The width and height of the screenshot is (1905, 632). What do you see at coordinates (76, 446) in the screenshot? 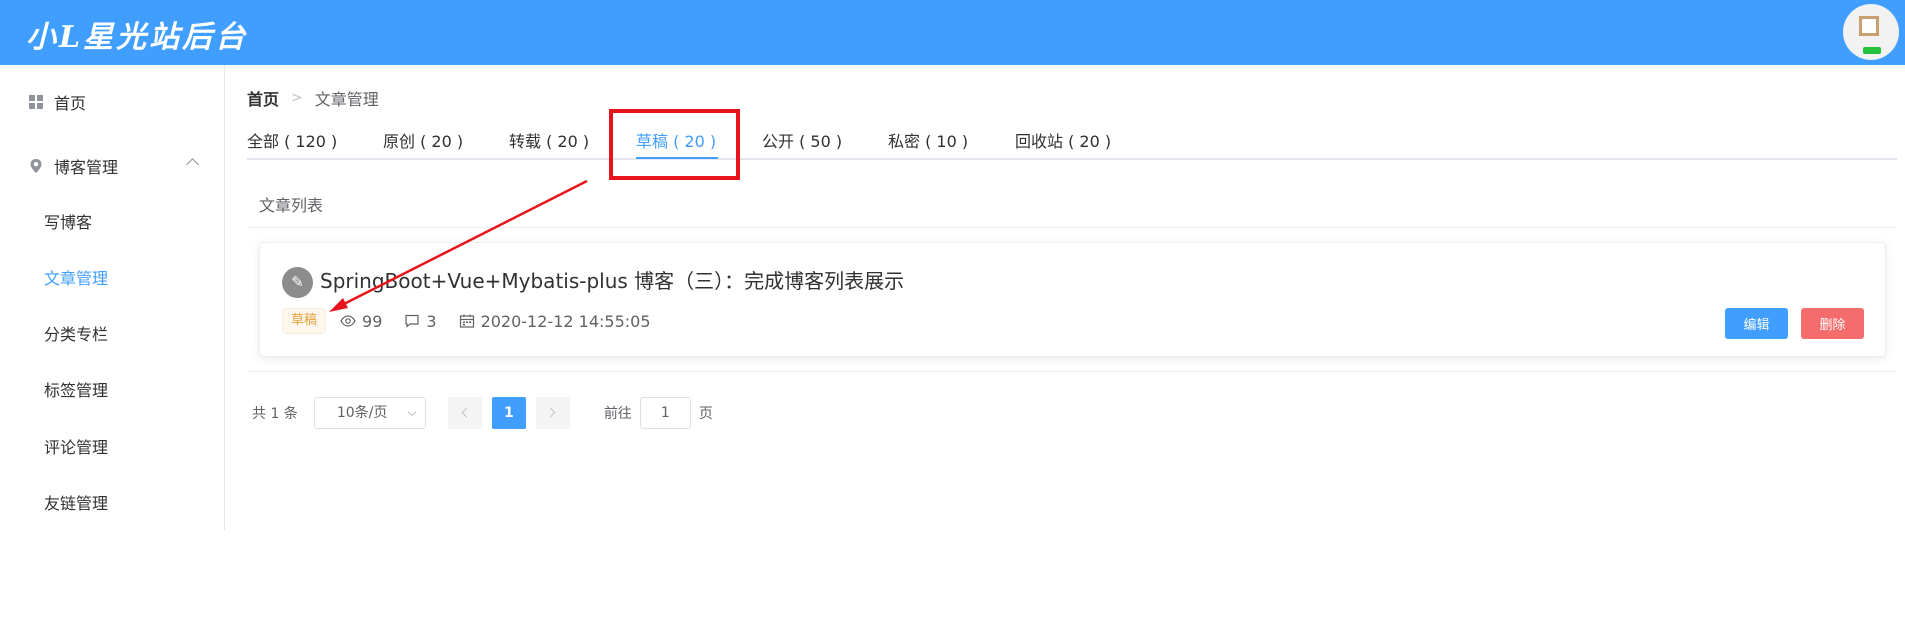
I see `sidebar-item-comments: 评论管理` at bounding box center [76, 446].